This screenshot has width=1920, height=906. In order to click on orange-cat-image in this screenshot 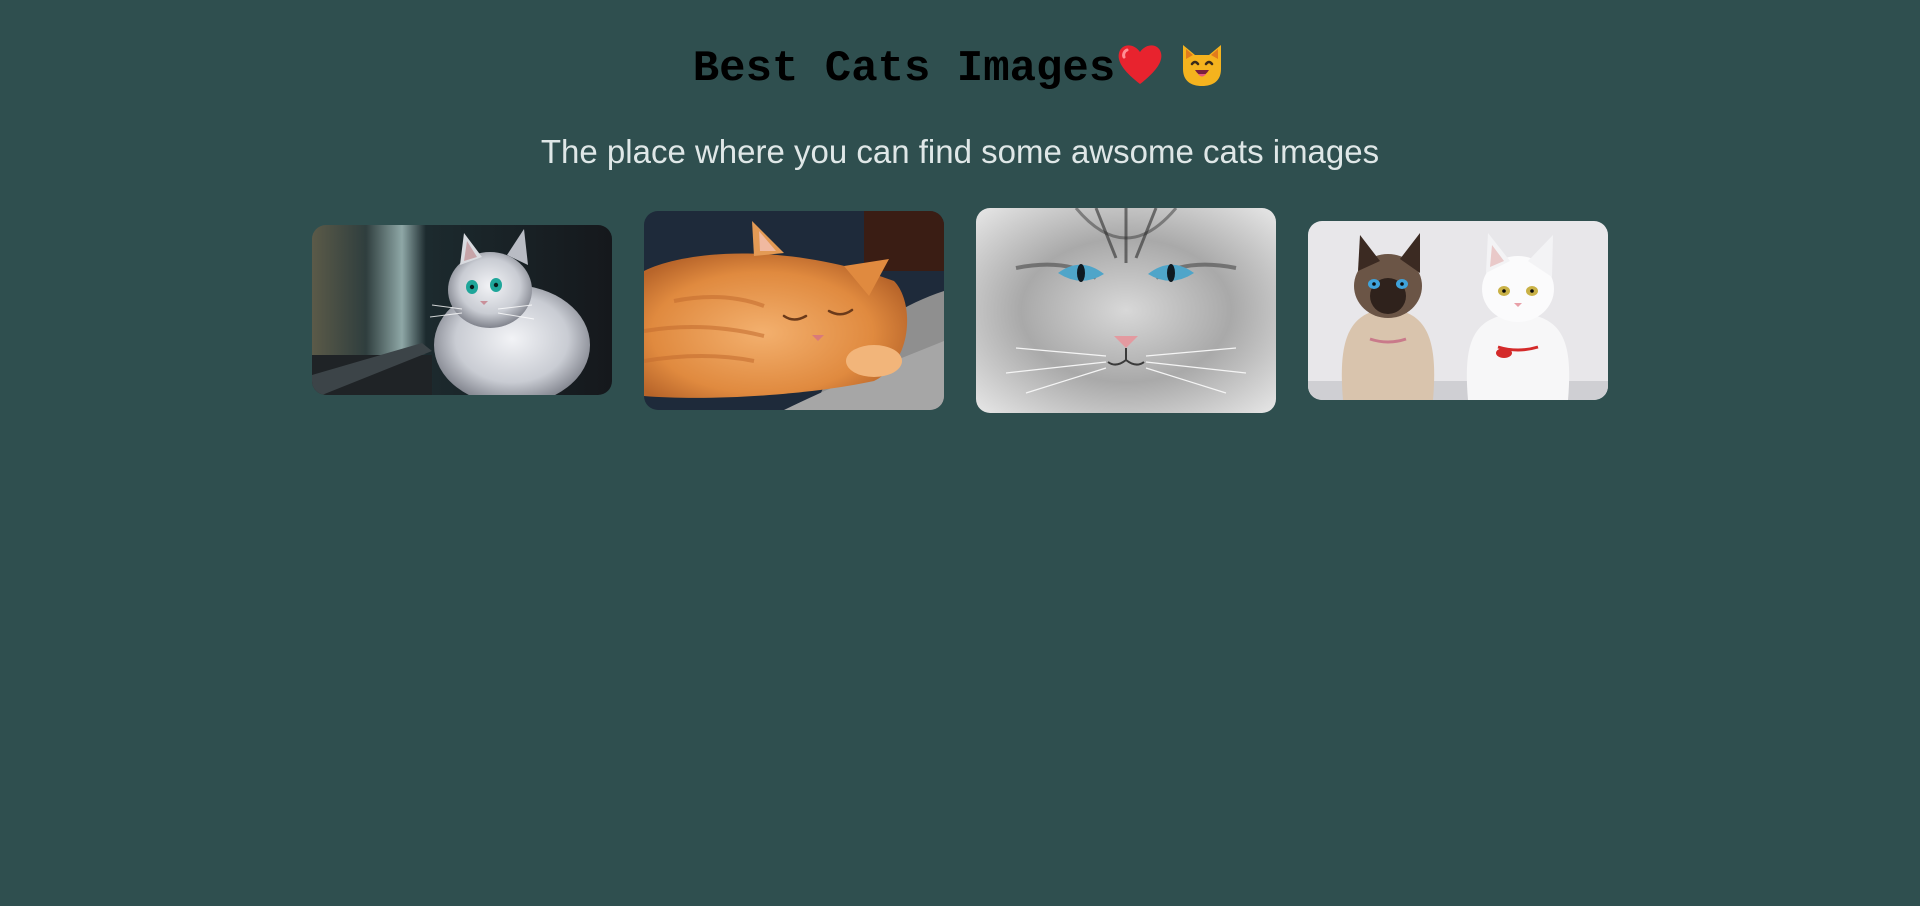, I will do `click(794, 310)`.